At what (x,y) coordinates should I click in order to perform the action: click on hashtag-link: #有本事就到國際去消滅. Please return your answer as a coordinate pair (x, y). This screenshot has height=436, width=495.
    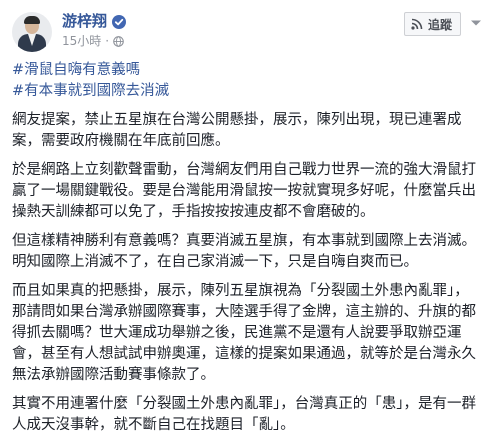
    Looking at the image, I should click on (247, 91).